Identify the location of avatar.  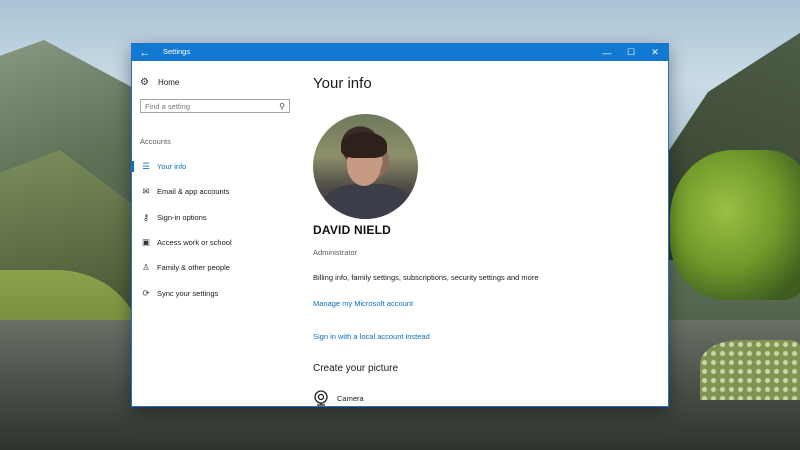
(365, 166).